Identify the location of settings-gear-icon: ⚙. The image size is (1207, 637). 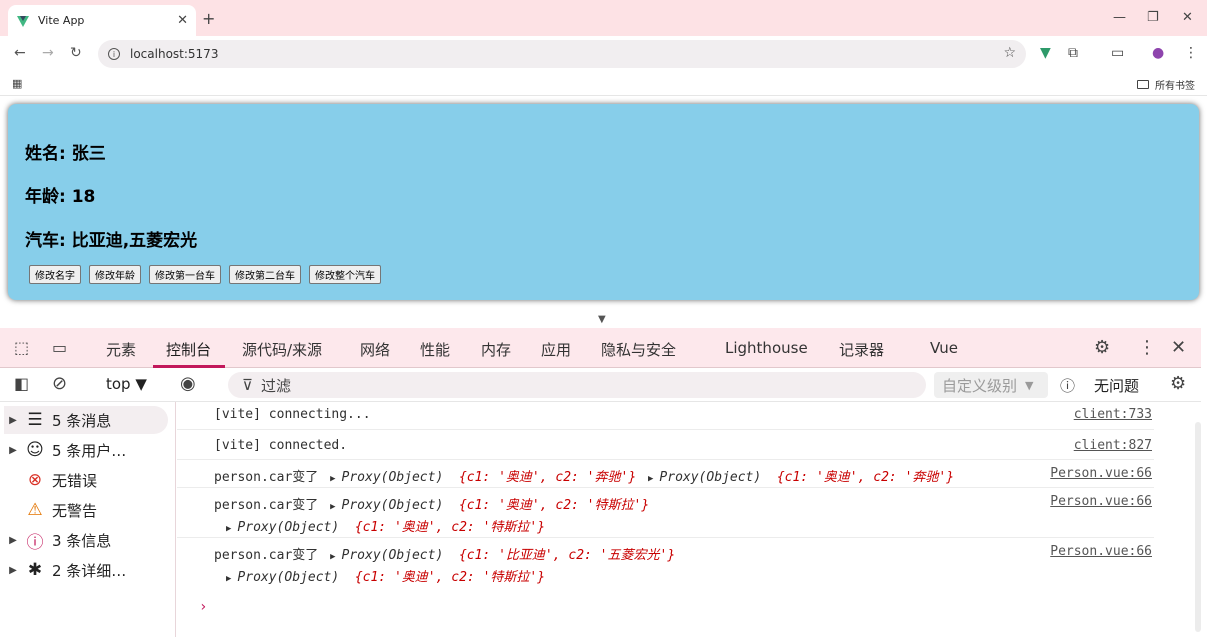
(1102, 347).